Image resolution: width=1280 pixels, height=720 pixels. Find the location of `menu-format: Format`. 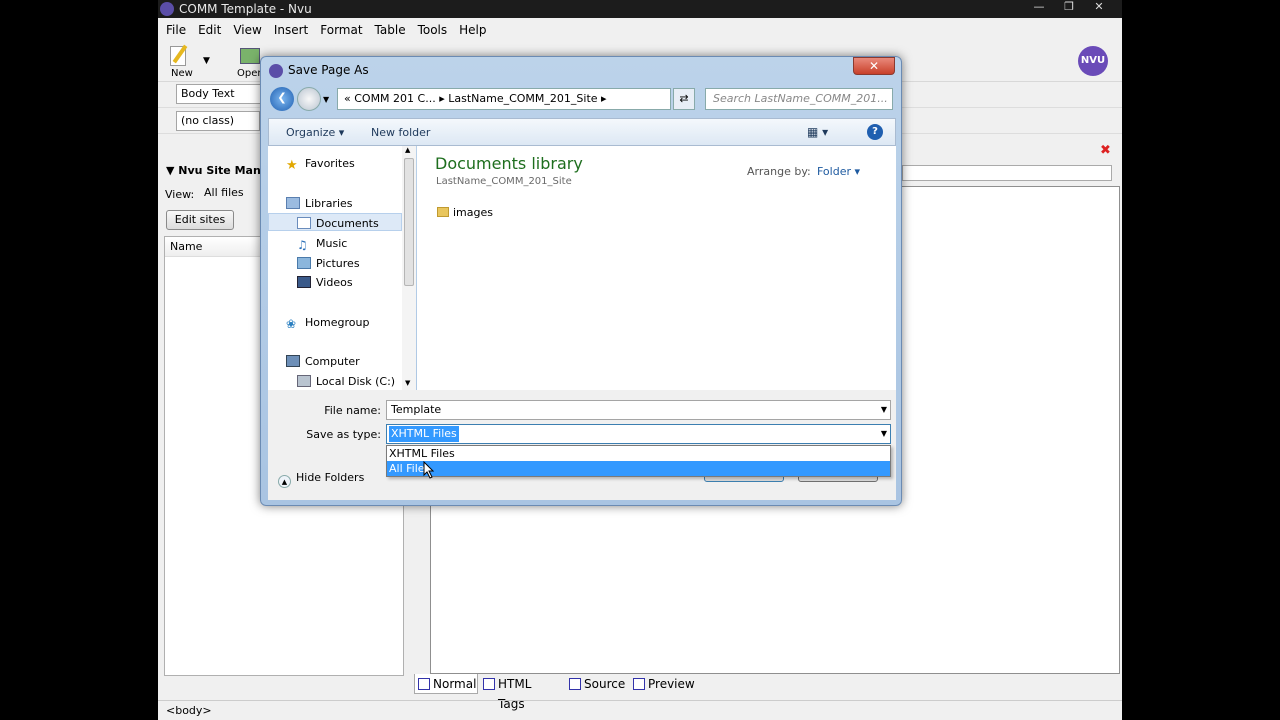

menu-format: Format is located at coordinates (341, 30).